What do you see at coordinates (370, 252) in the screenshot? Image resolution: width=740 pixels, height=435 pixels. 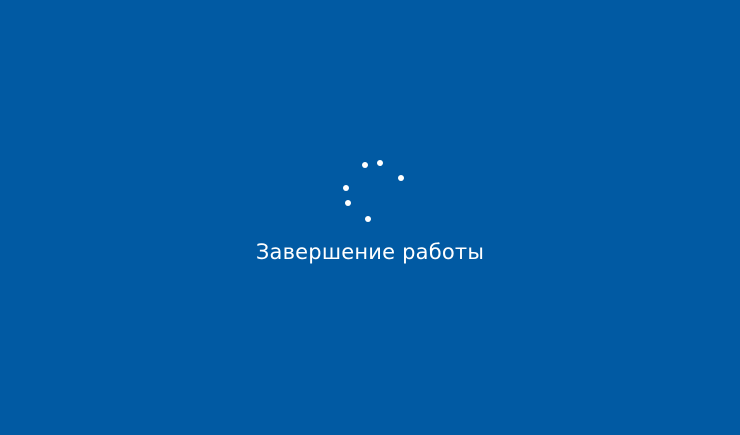 I see `shutdown-status-text: Завершение работы` at bounding box center [370, 252].